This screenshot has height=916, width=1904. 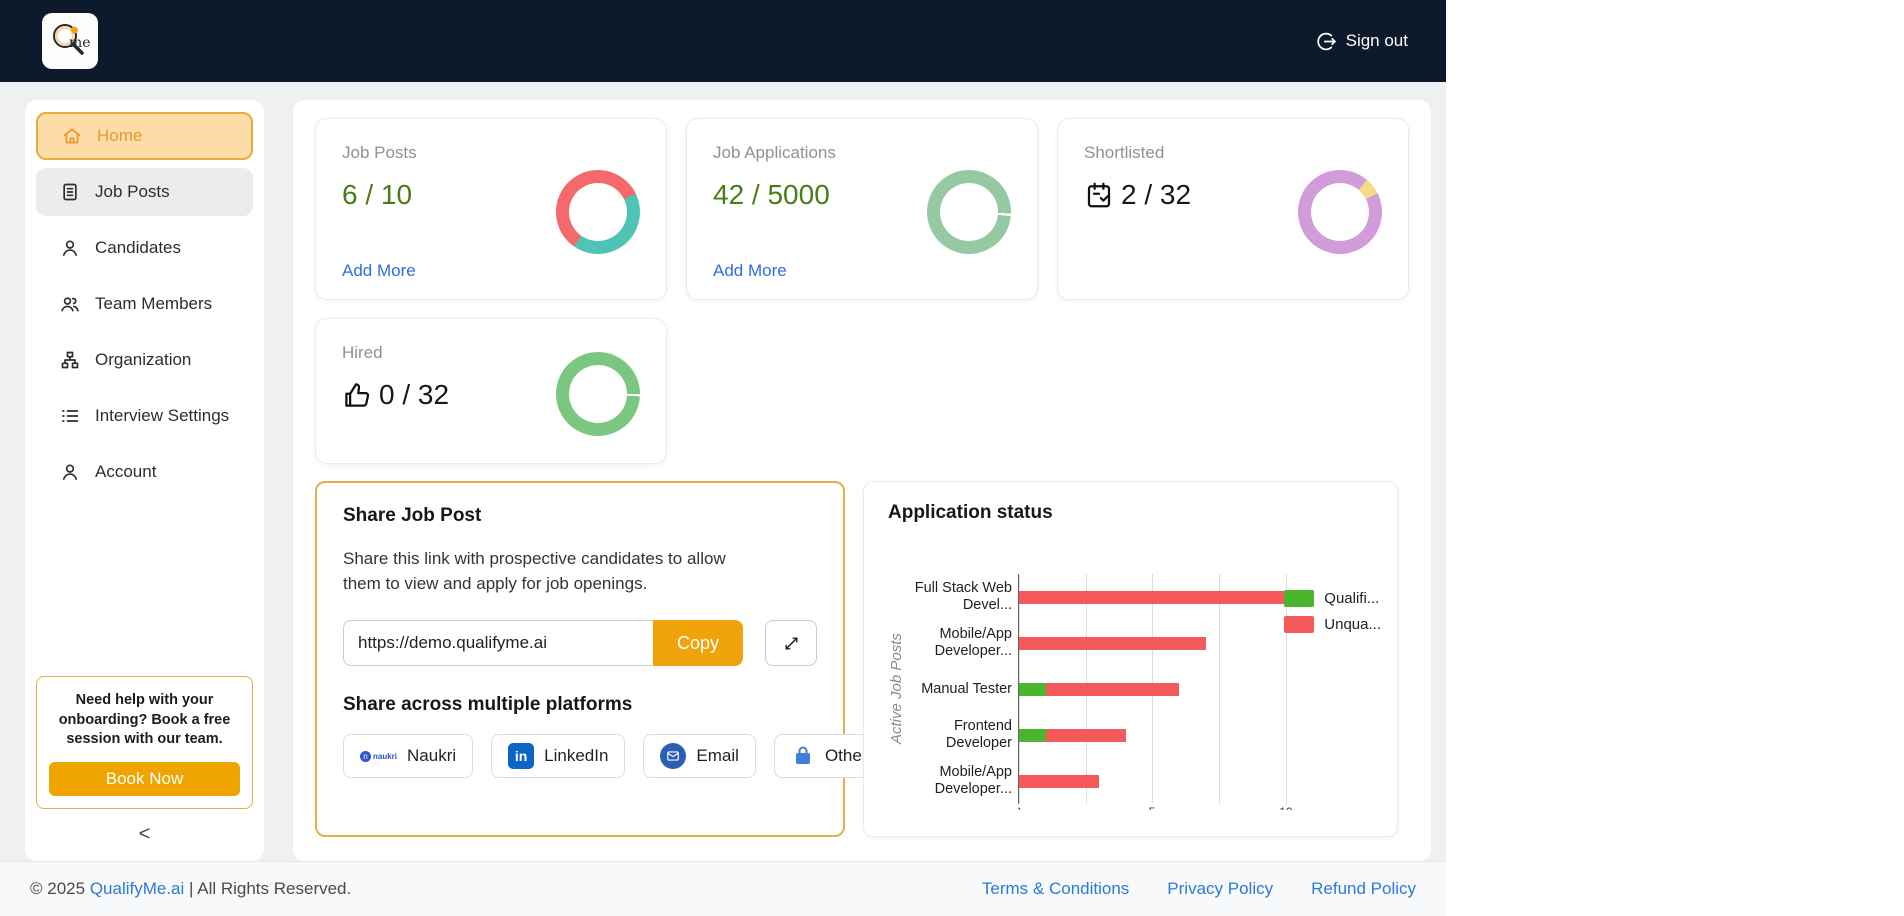 What do you see at coordinates (488, 705) in the screenshot?
I see `platforms-heading: Share across multiple platforms` at bounding box center [488, 705].